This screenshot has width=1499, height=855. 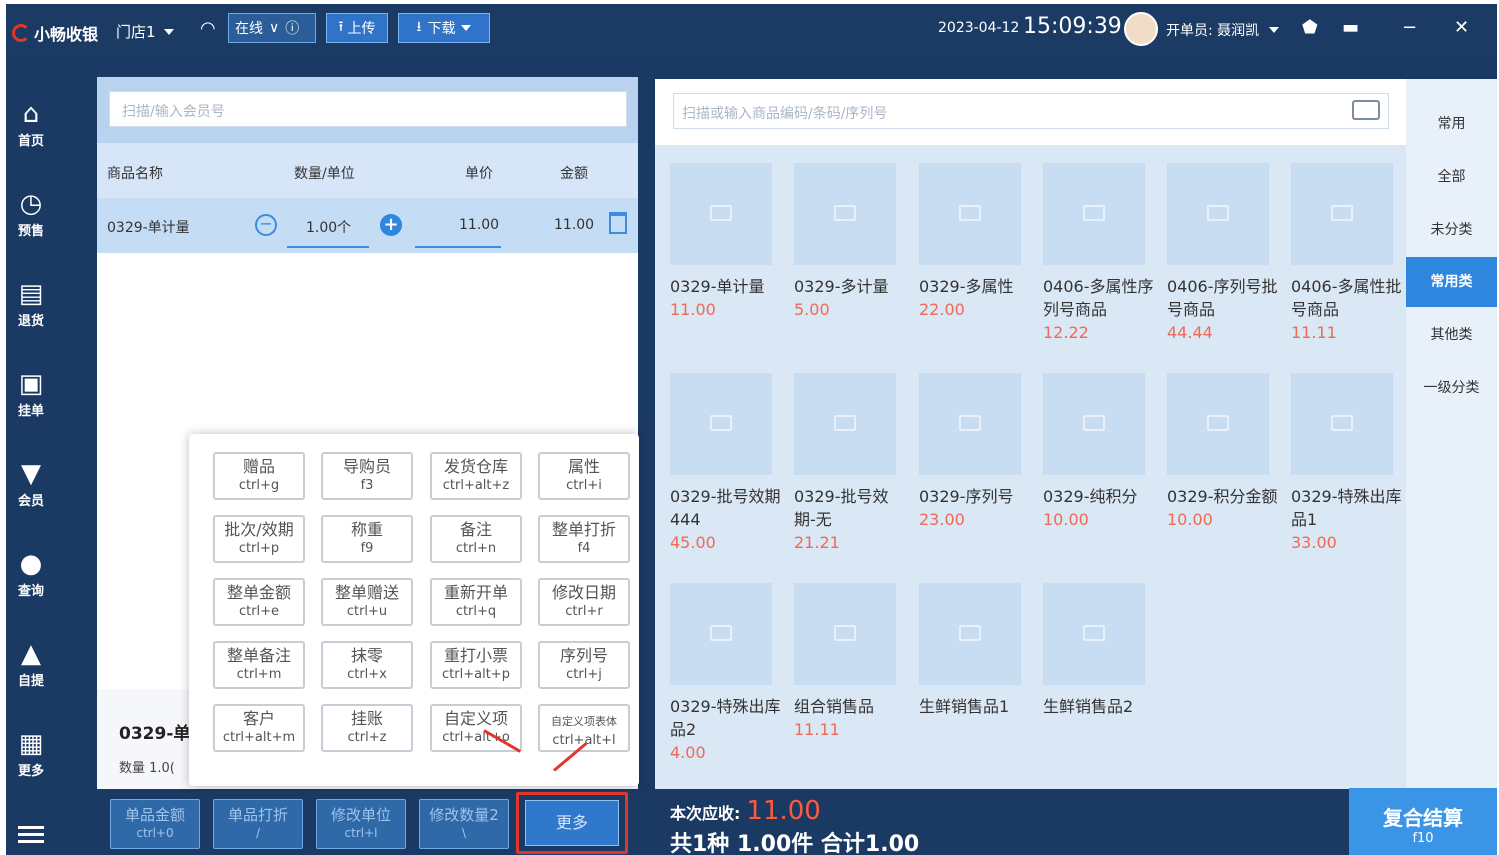 I want to click on action-label: 导购员, so click(x=366, y=466).